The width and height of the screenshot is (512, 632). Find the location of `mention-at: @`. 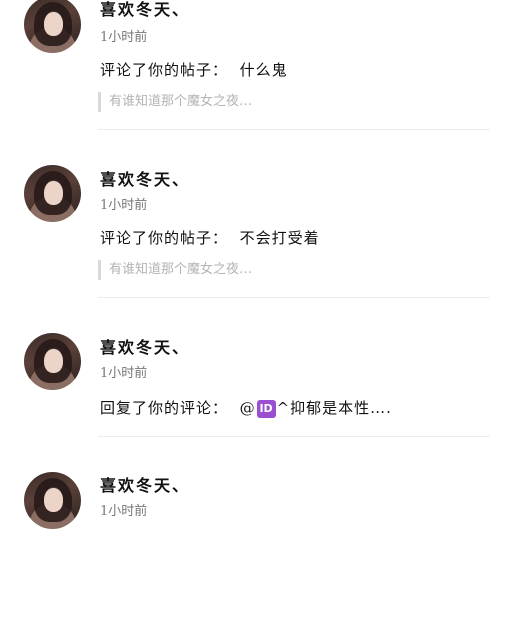

mention-at: @ is located at coordinates (247, 408).